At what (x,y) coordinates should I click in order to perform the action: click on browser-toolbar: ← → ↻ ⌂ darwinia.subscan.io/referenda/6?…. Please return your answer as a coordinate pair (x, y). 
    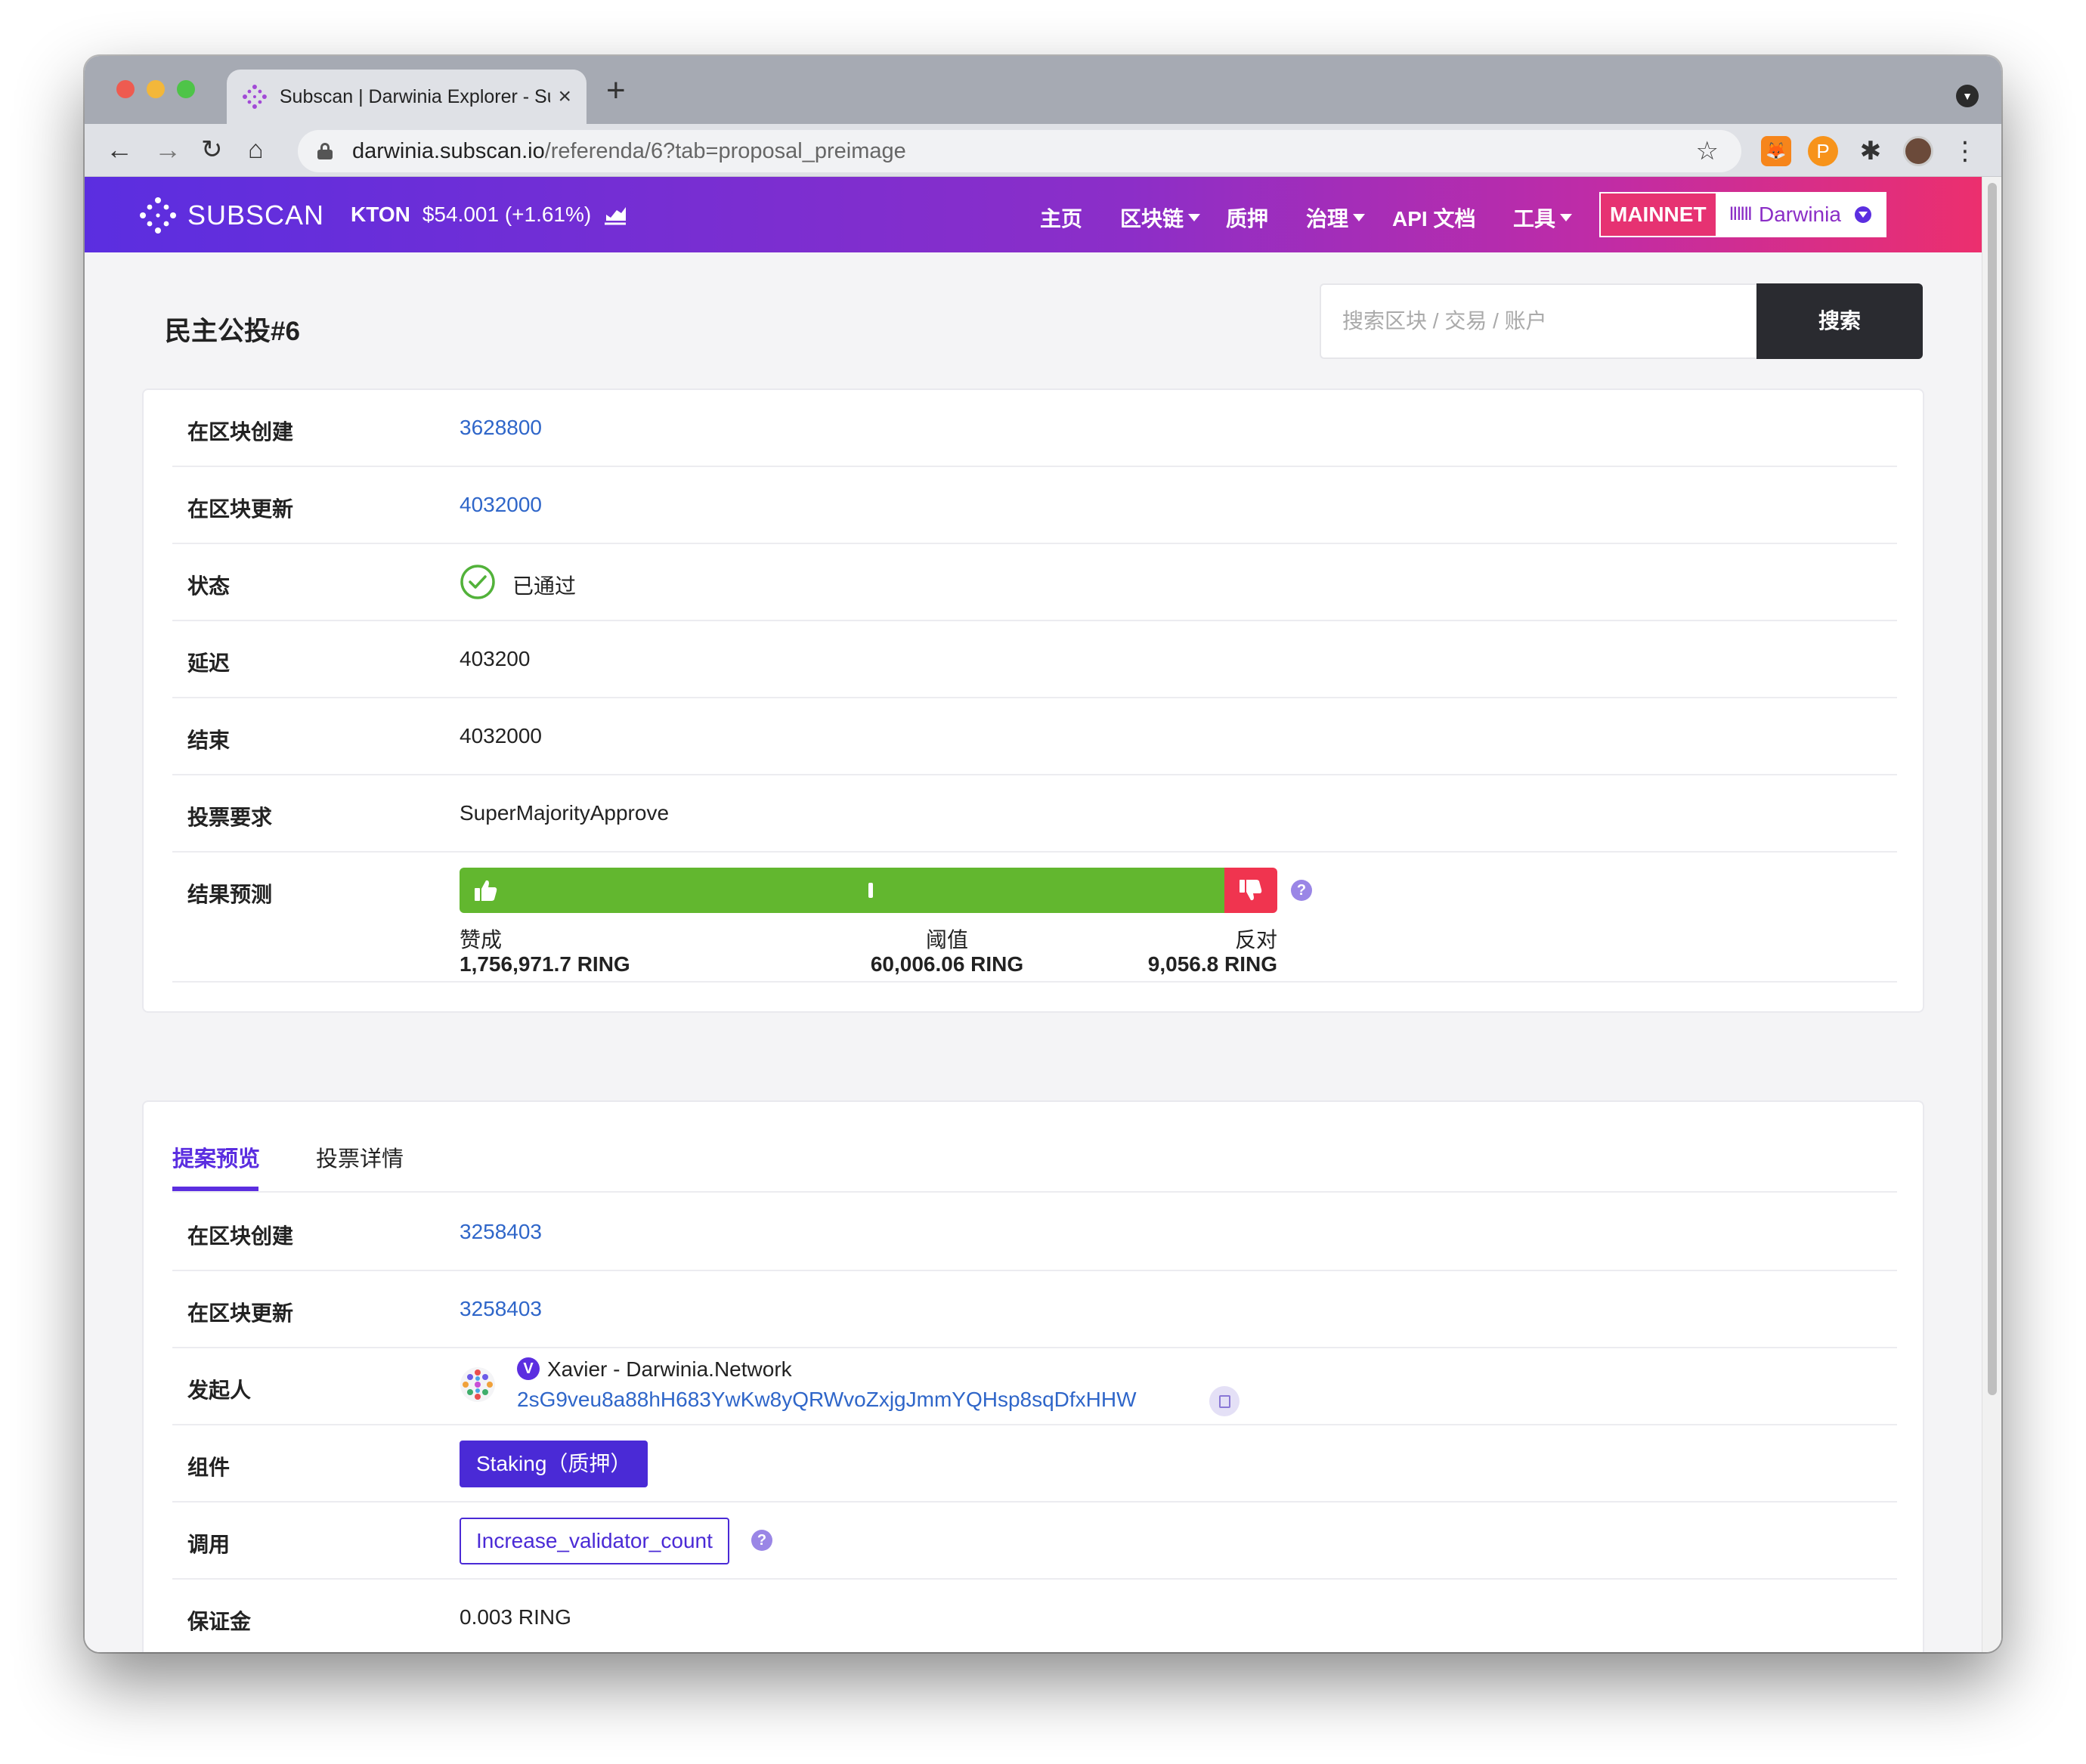
    Looking at the image, I should click on (1043, 150).